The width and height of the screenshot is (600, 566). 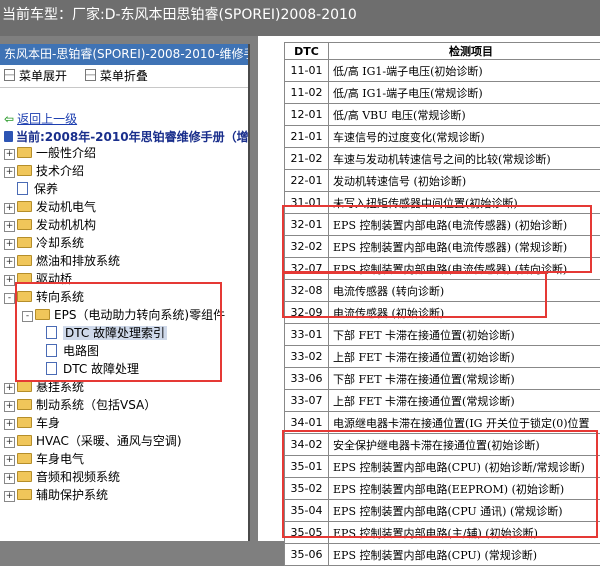 What do you see at coordinates (46, 189) in the screenshot?
I see `tree-item-label: 保养` at bounding box center [46, 189].